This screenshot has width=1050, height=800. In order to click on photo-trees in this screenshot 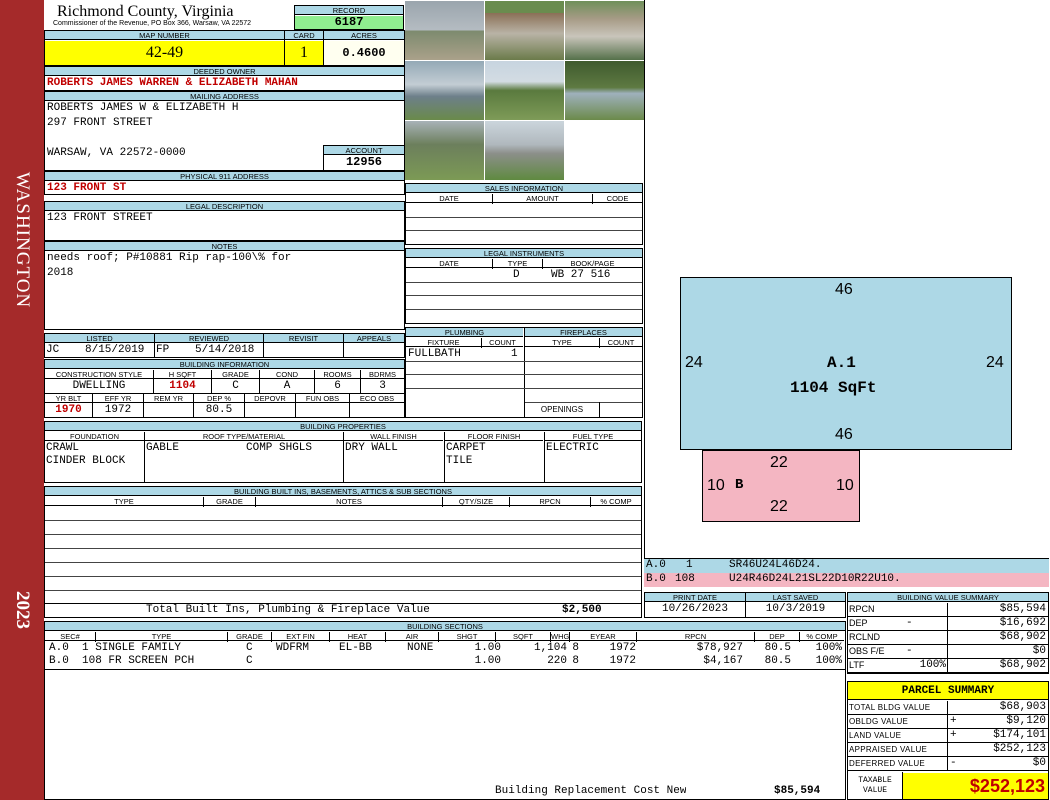, I will do `click(604, 90)`.